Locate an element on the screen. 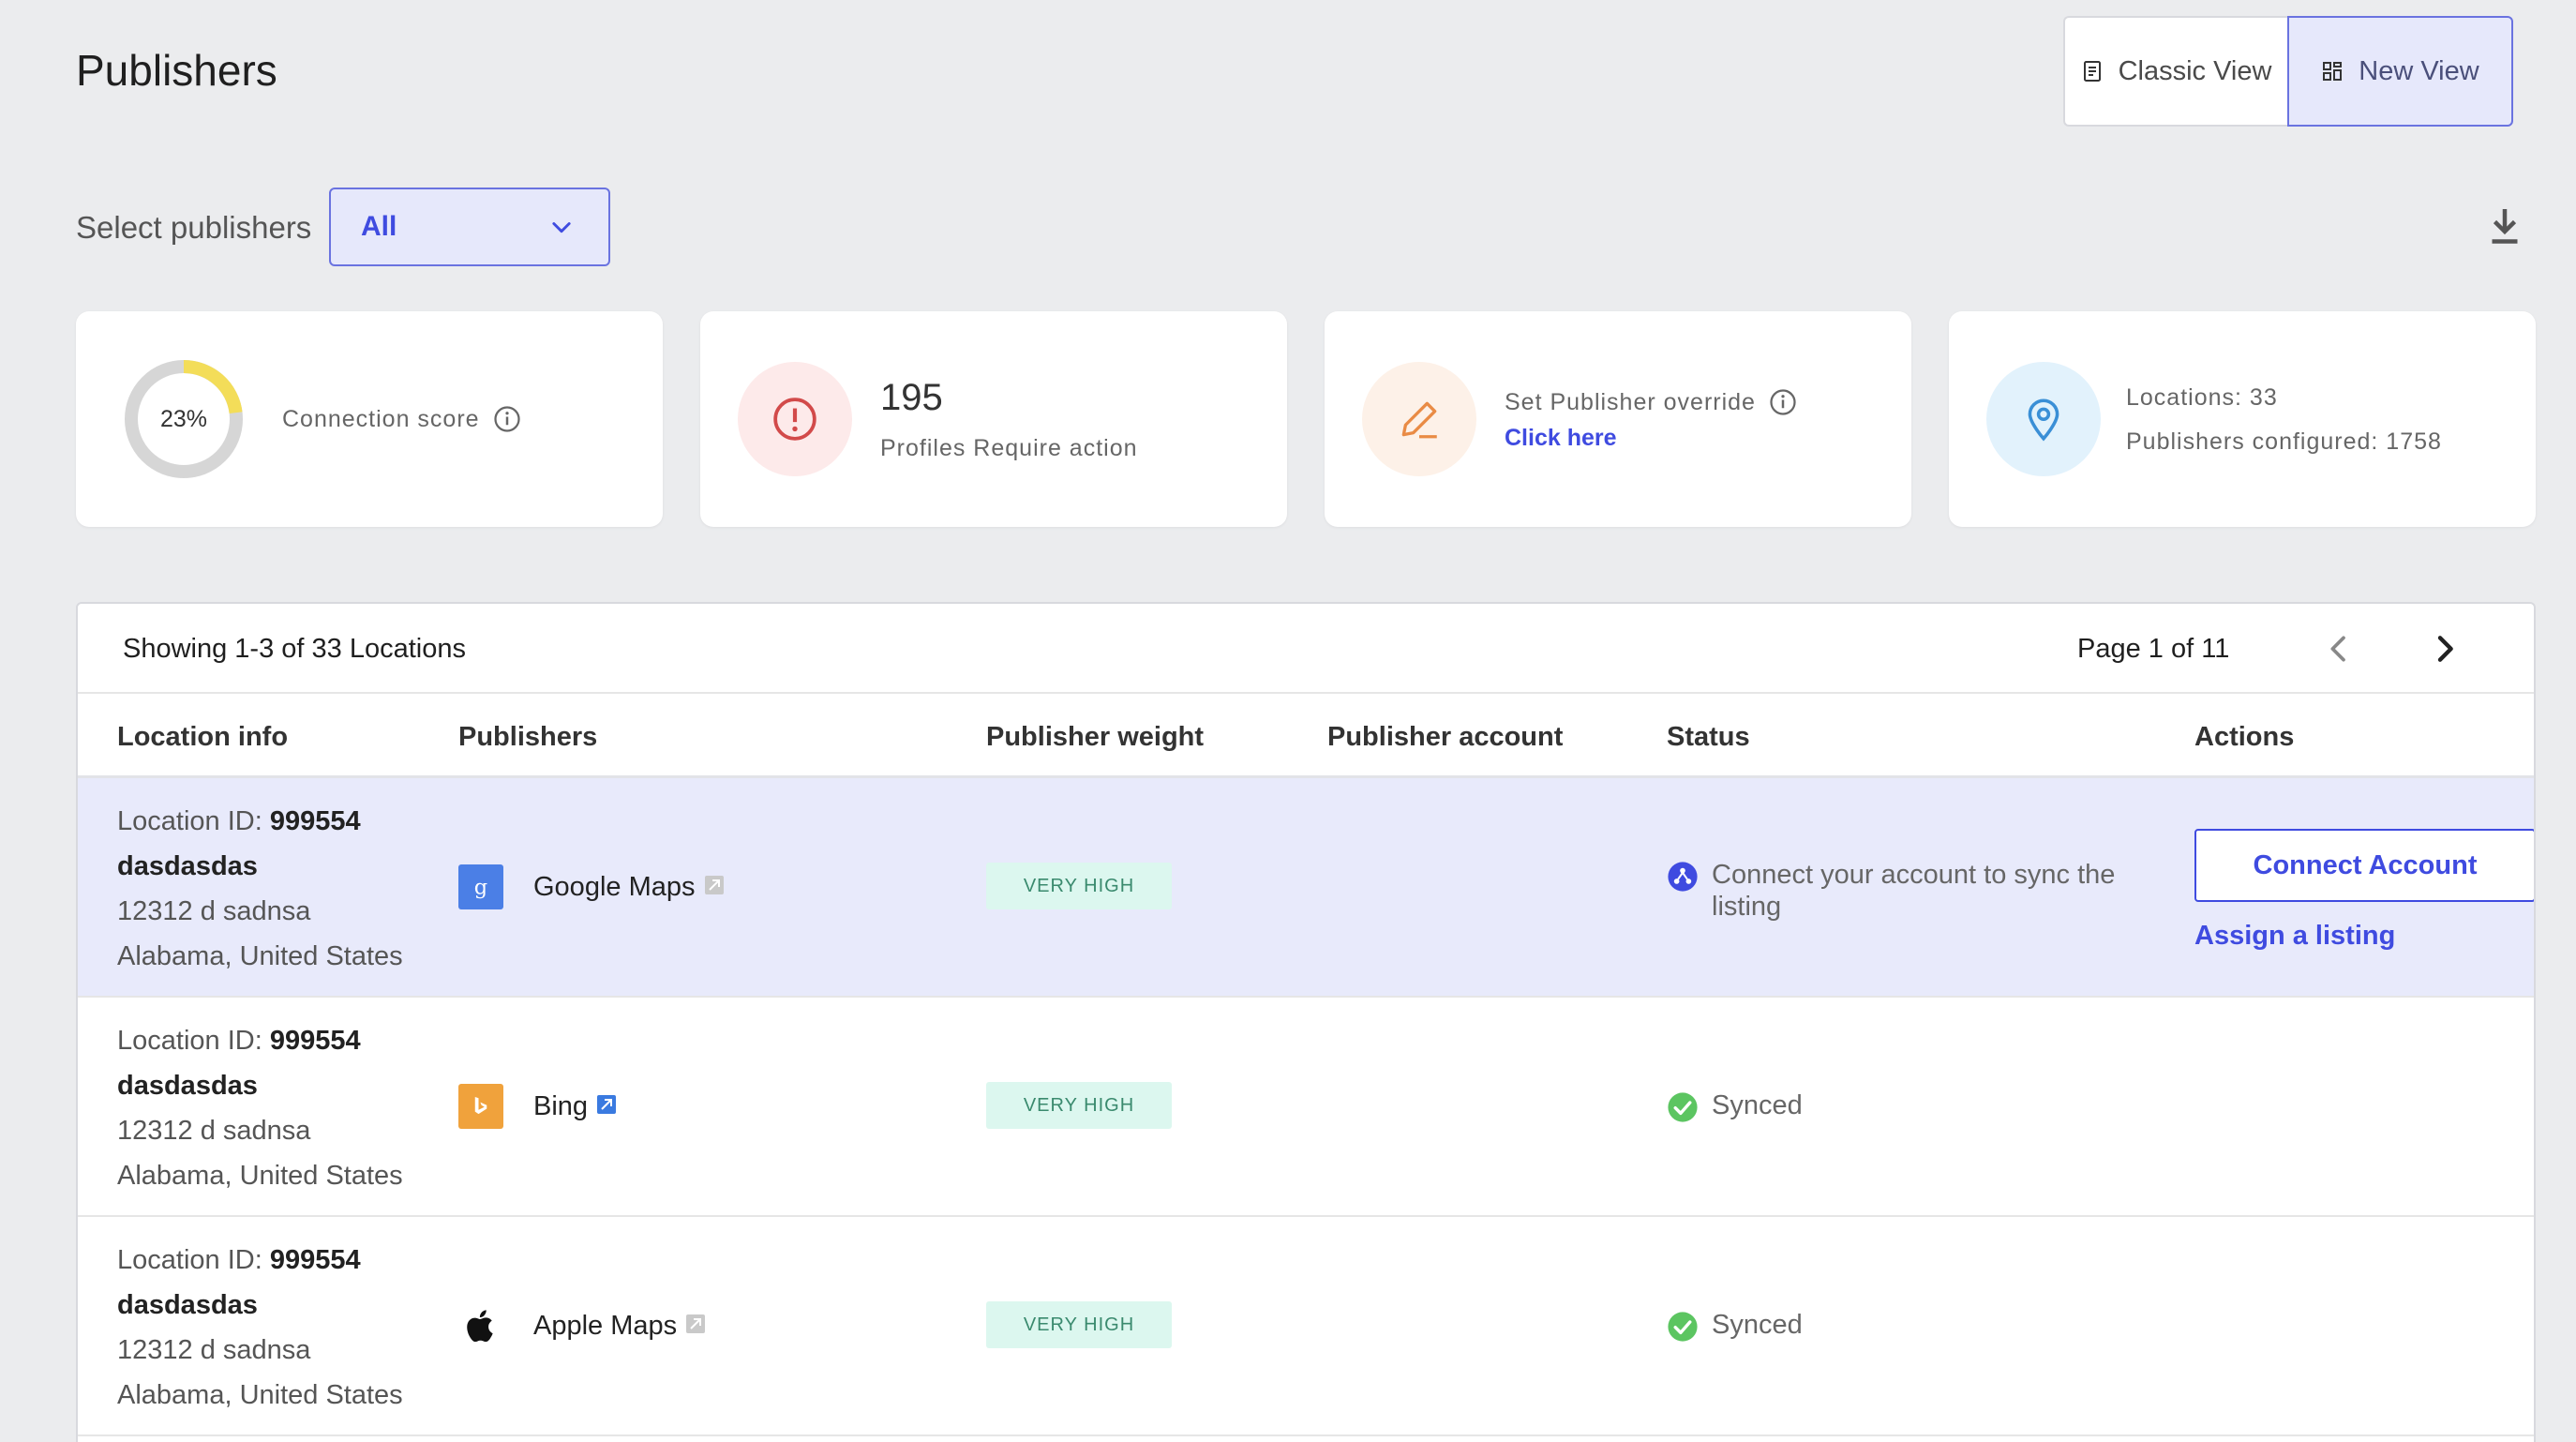 The height and width of the screenshot is (1442, 2576). page-indicator: Page 1 of 11 is located at coordinates (2153, 649).